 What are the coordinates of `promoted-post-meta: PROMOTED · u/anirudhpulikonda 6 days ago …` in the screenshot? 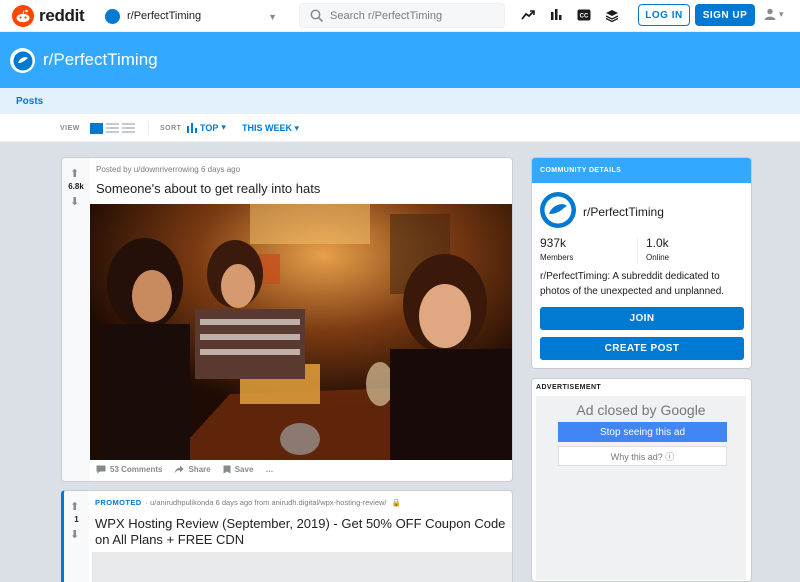 It's located at (248, 502).